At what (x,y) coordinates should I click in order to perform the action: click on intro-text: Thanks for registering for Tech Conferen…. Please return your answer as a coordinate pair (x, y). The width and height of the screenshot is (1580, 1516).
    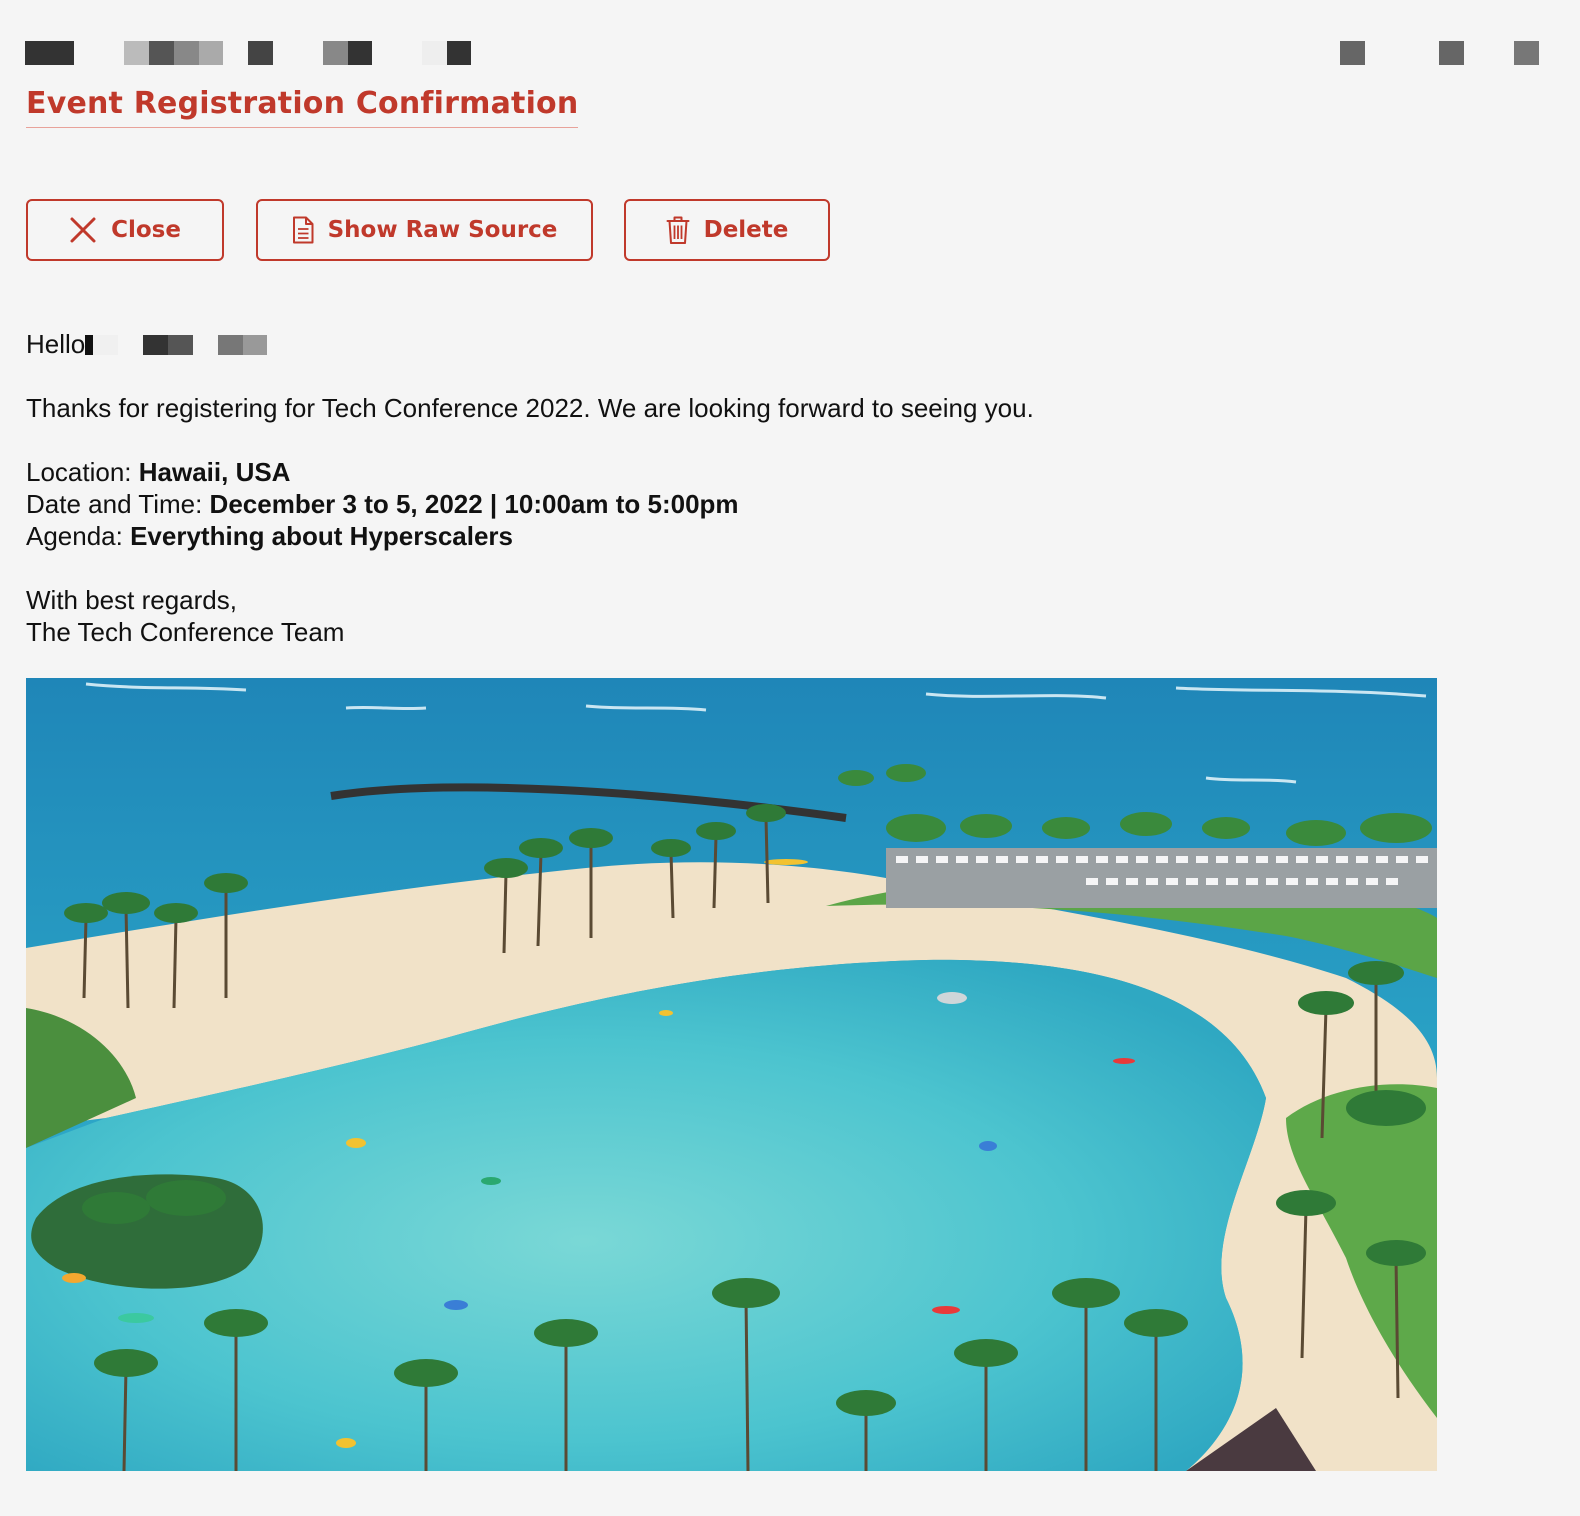
    Looking at the image, I should click on (530, 408).